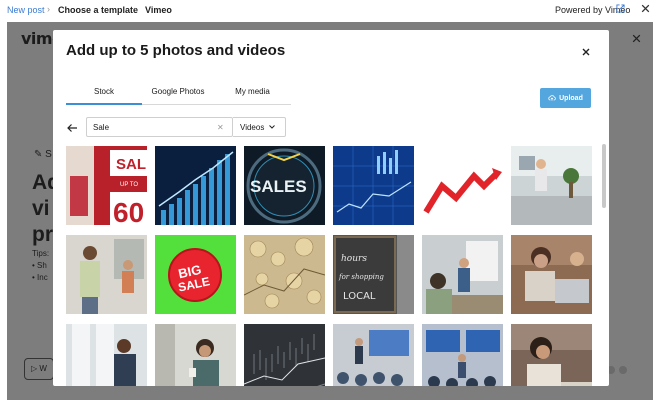 The height and width of the screenshot is (406, 660). I want to click on breadcrumb-choose-template: Choose a template, so click(98, 10).